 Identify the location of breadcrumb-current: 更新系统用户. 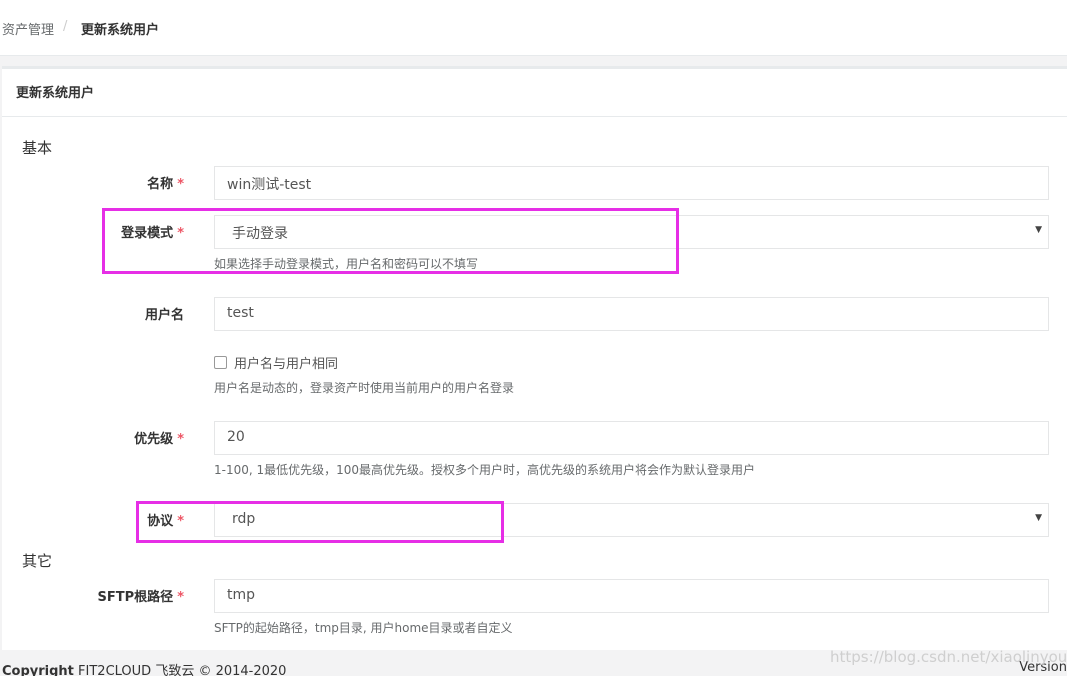
(120, 30).